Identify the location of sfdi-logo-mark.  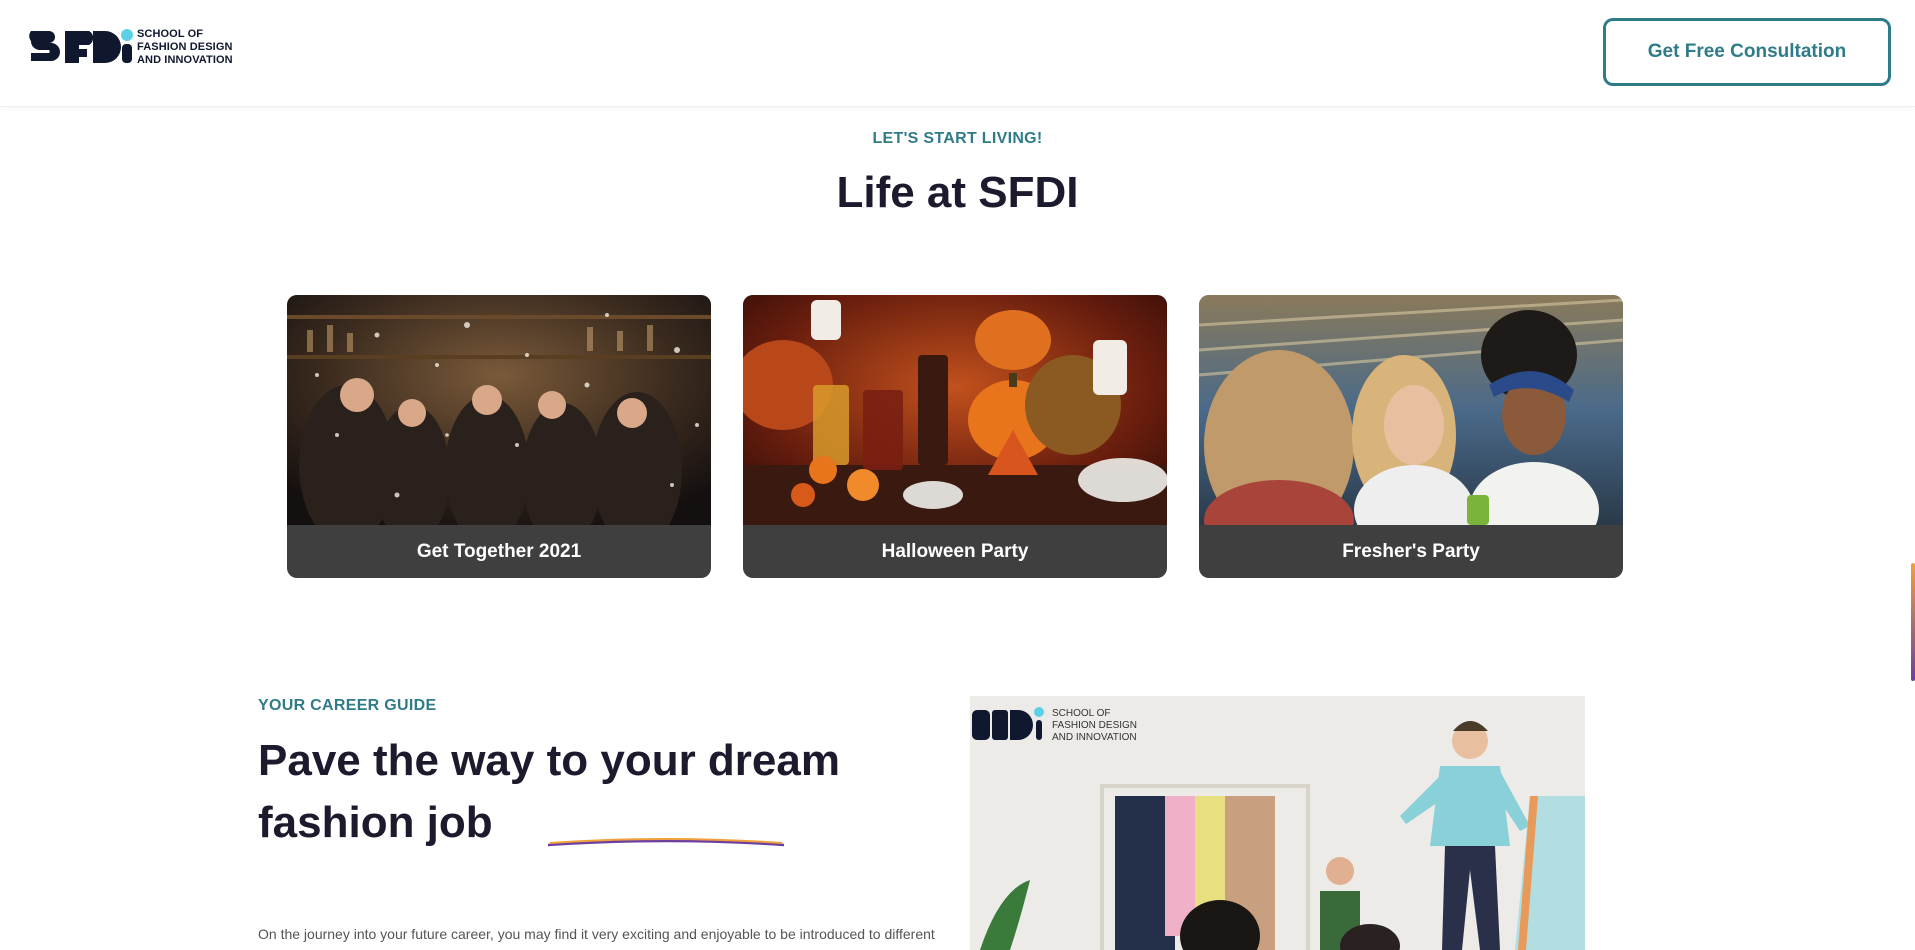
(81, 46).